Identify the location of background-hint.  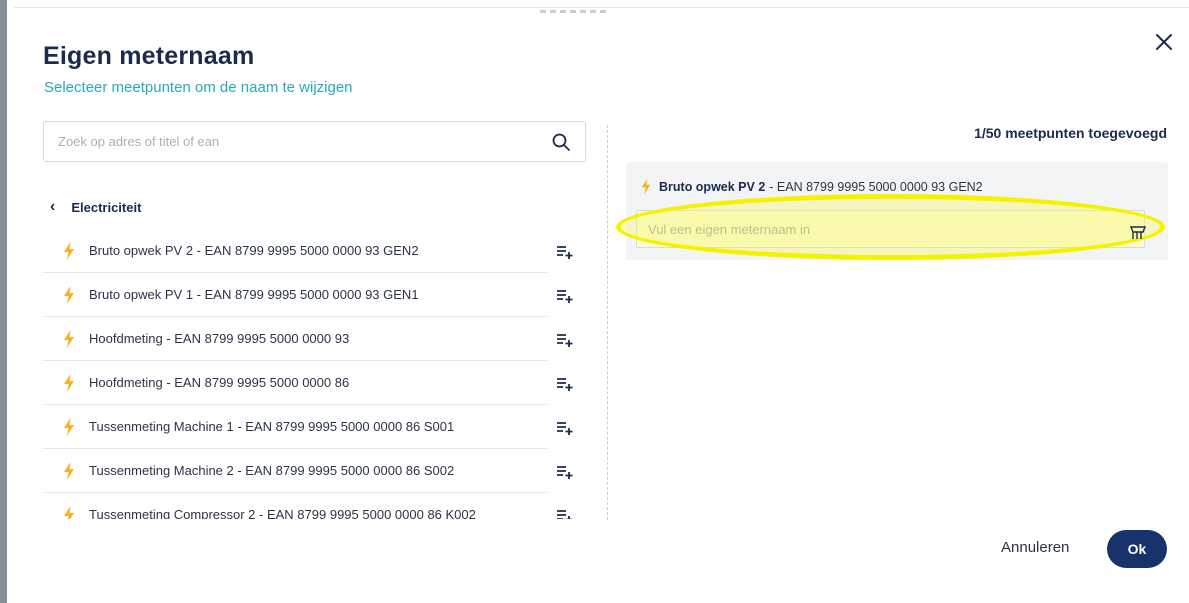
(605, 6).